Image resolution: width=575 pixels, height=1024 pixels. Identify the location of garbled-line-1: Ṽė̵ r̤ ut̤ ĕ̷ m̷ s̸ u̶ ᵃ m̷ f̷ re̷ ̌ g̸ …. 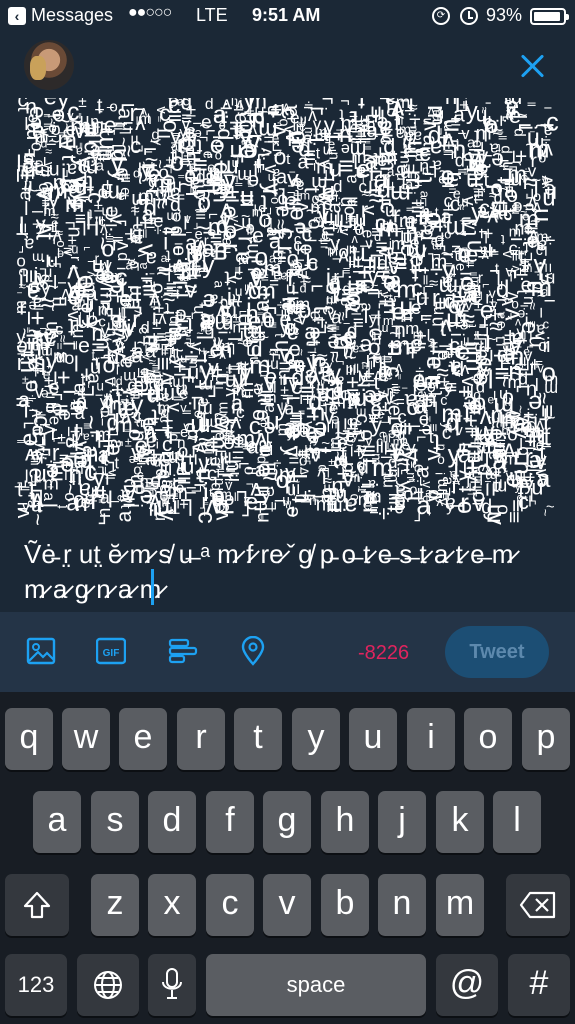
(272, 554).